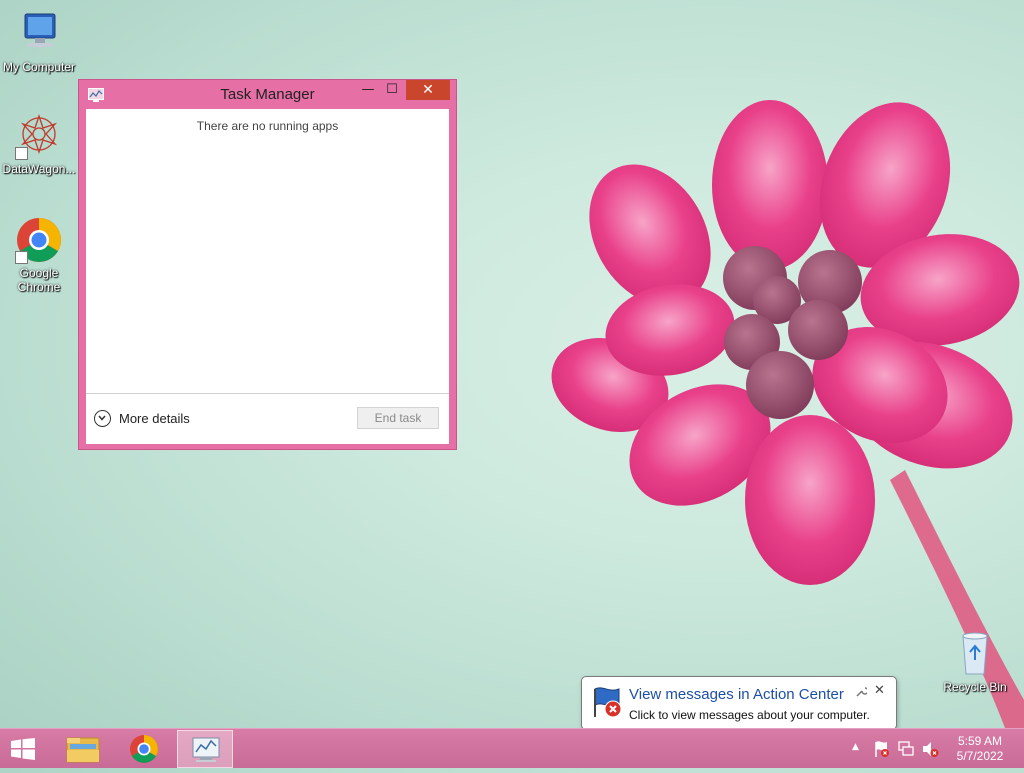 Image resolution: width=1024 pixels, height=773 pixels. I want to click on start-button, so click(23, 749).